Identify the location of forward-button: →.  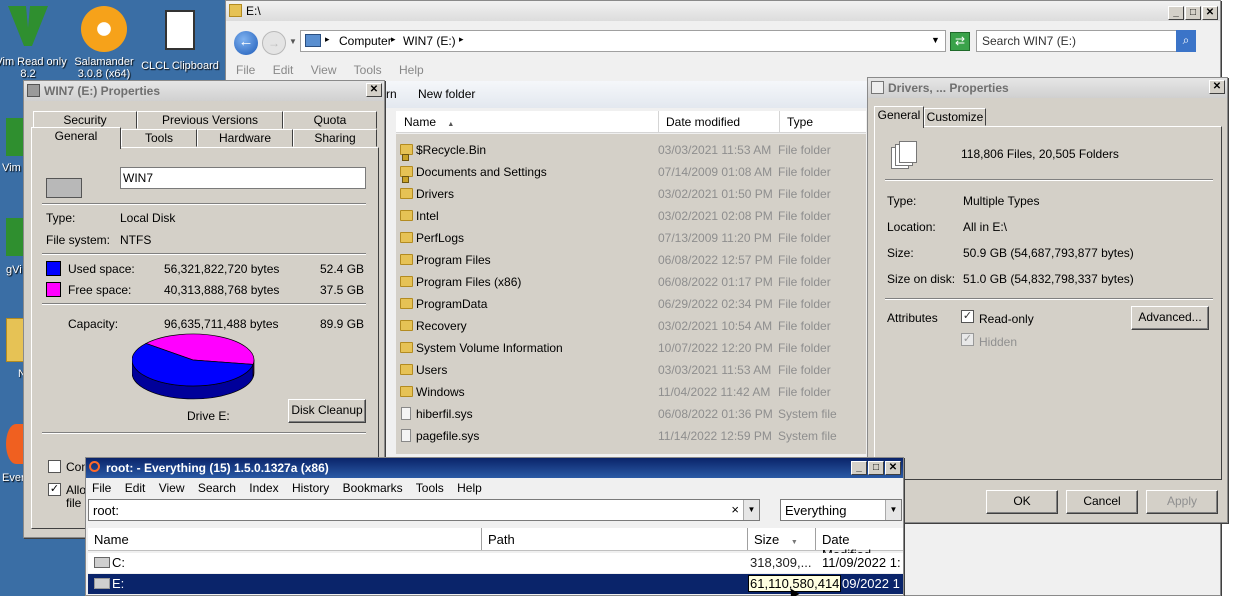
(274, 43).